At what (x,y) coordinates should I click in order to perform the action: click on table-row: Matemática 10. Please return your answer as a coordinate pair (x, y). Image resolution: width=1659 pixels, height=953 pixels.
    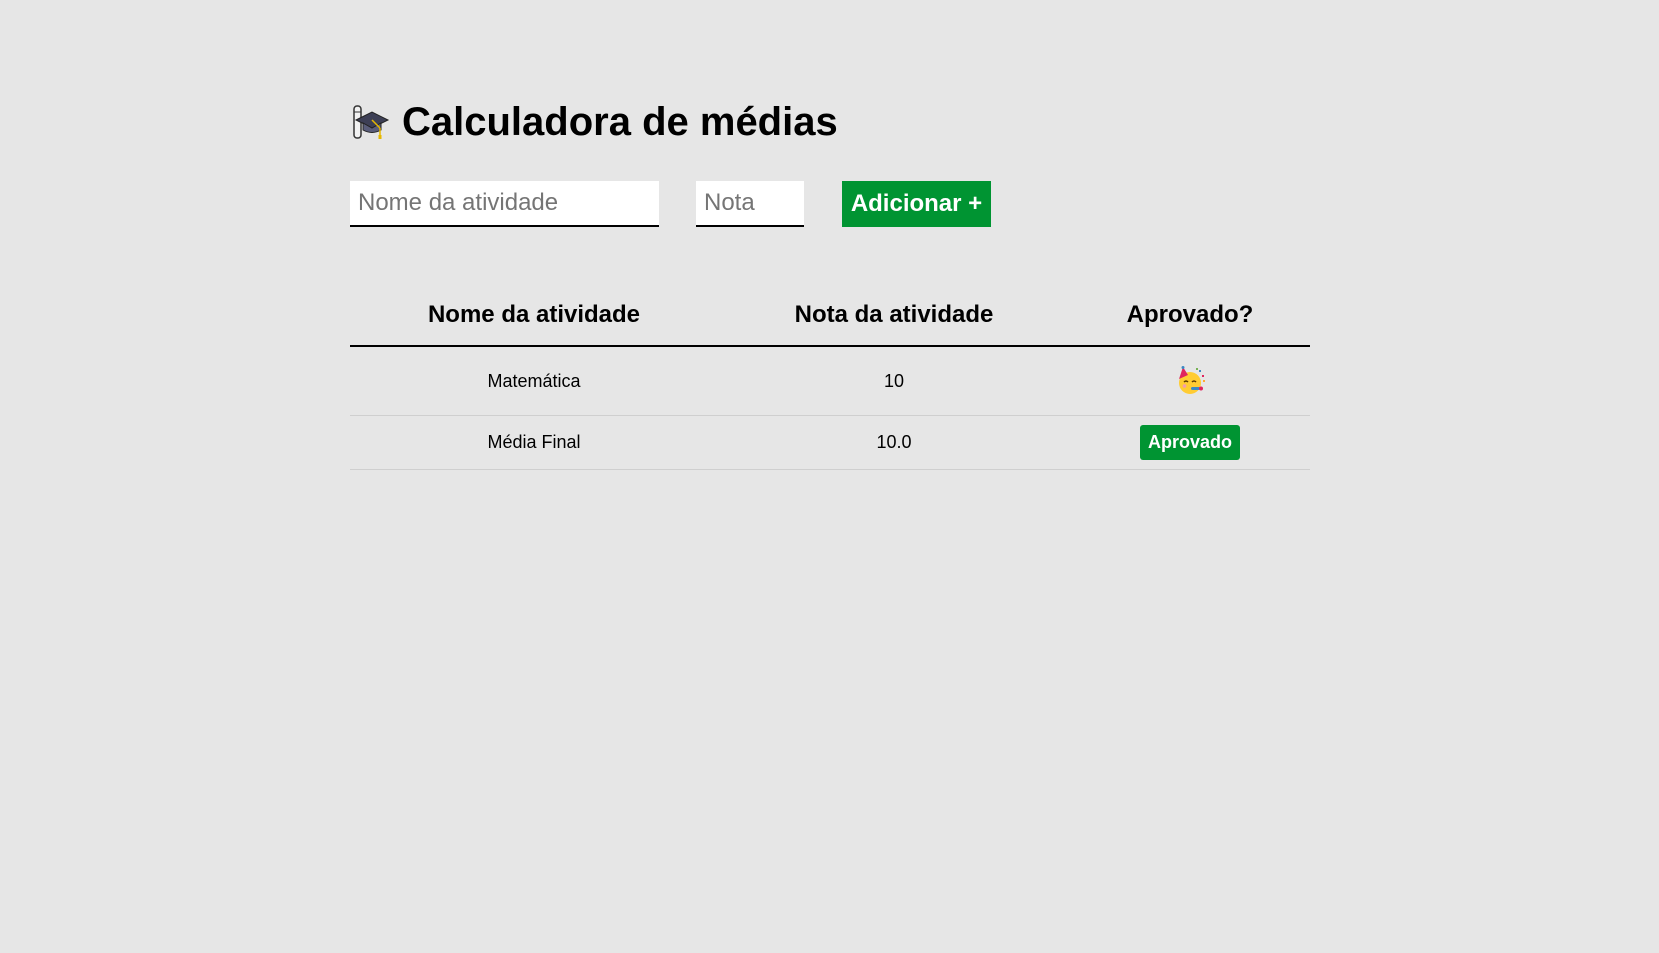
    Looking at the image, I should click on (830, 381).